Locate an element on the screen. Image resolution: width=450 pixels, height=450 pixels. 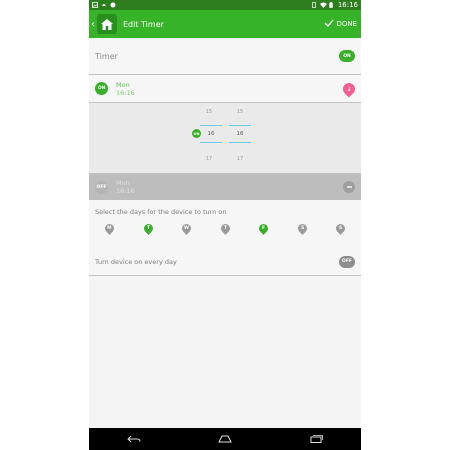
day-friday: F is located at coordinates (263, 228).